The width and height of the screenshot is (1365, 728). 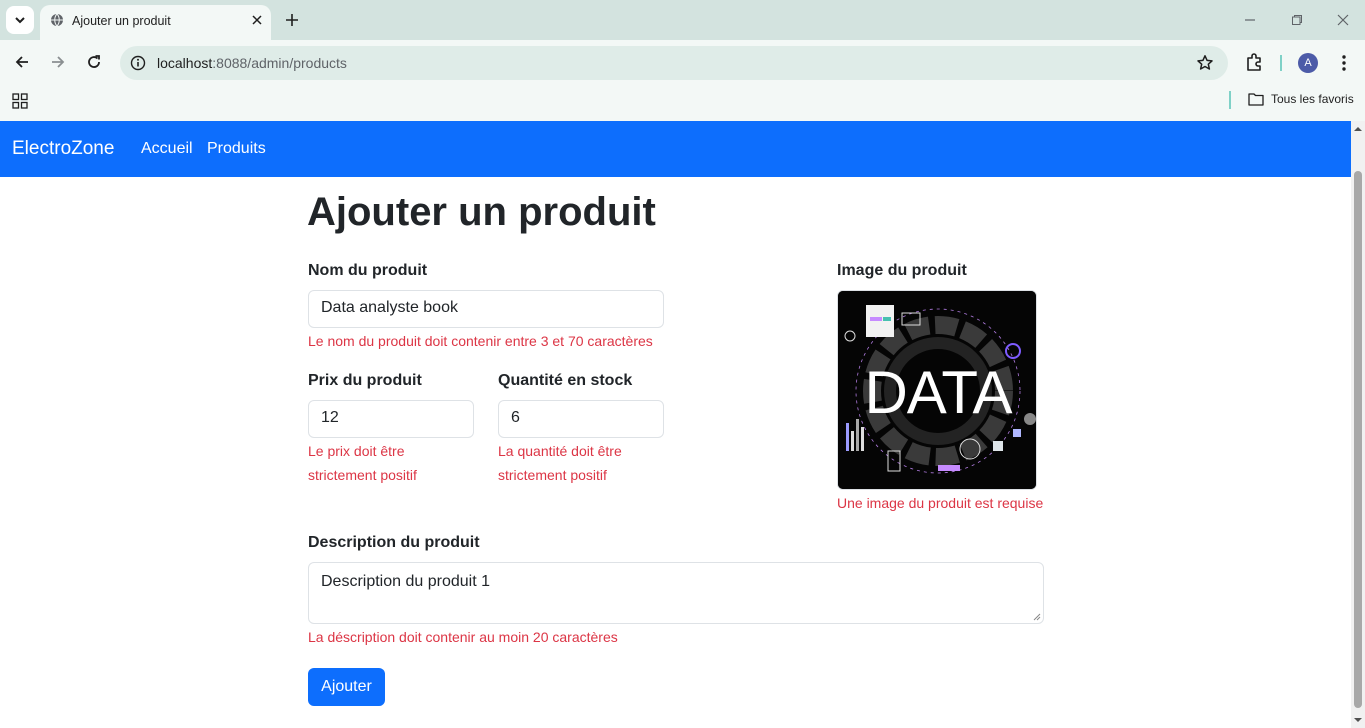 I want to click on reload-icon, so click(x=94, y=62).